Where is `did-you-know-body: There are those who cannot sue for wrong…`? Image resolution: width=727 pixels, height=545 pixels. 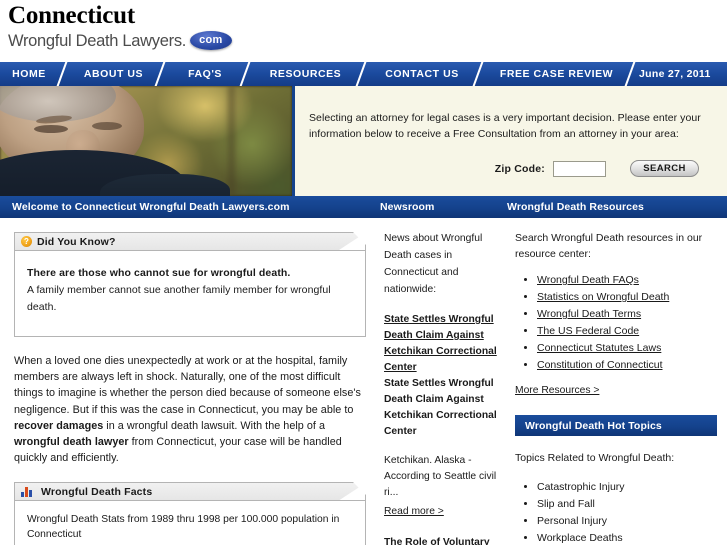
did-you-know-body: There are those who cannot sue for wrong… is located at coordinates (190, 288).